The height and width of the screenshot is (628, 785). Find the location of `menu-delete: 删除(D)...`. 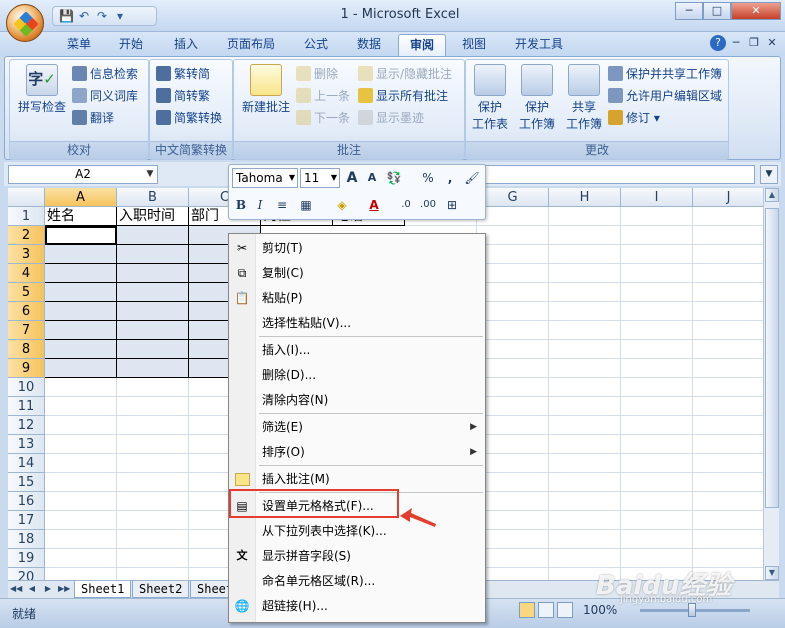

menu-delete: 删除(D)... is located at coordinates (357, 375).